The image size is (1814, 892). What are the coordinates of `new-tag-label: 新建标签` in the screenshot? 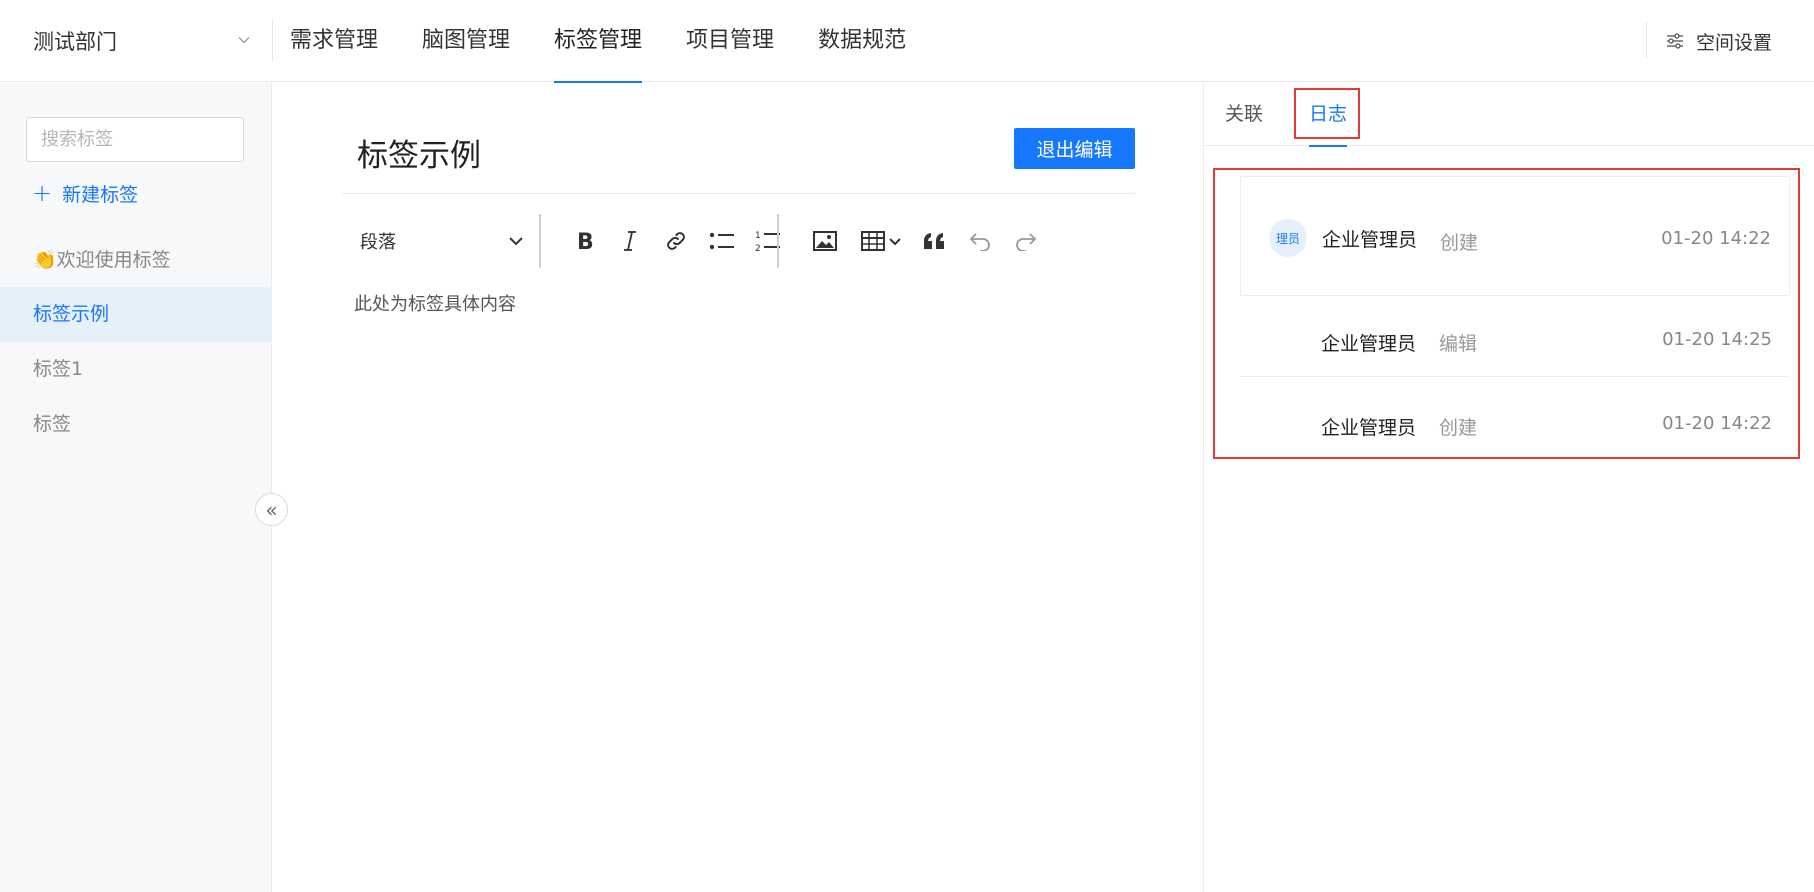 It's located at (100, 194).